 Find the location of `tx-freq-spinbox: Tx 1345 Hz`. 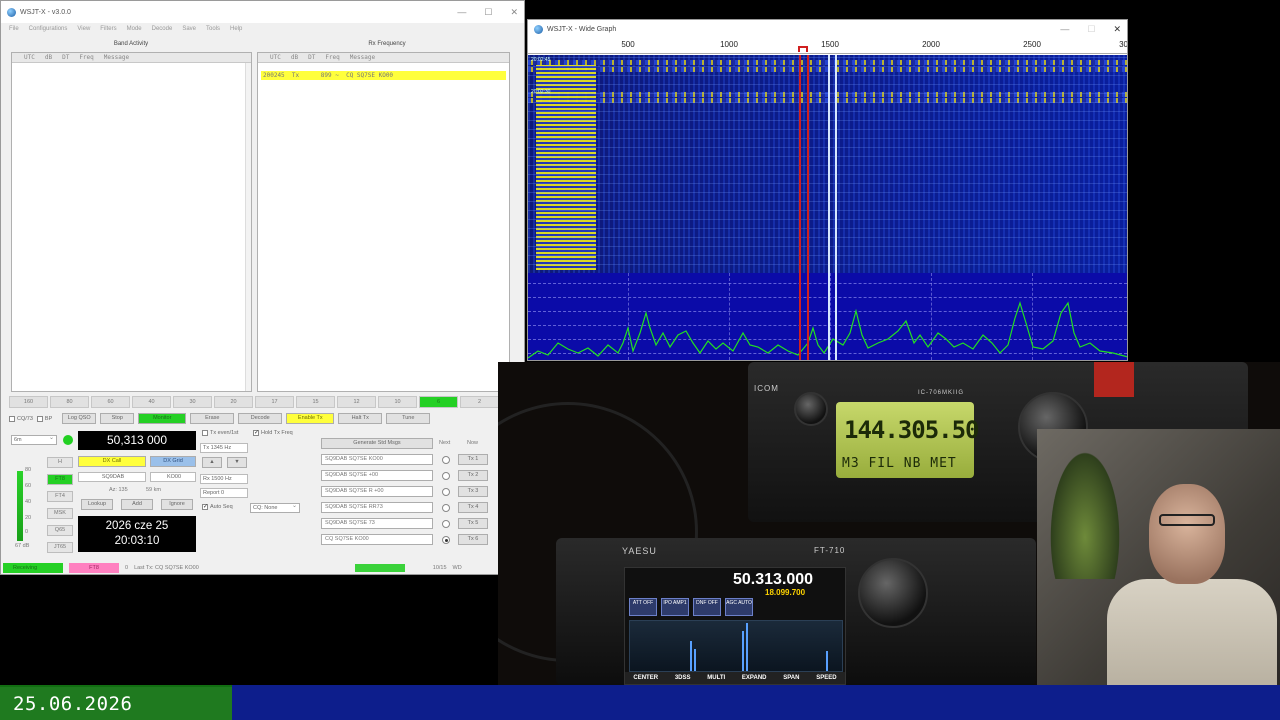

tx-freq-spinbox: Tx 1345 Hz is located at coordinates (224, 448).